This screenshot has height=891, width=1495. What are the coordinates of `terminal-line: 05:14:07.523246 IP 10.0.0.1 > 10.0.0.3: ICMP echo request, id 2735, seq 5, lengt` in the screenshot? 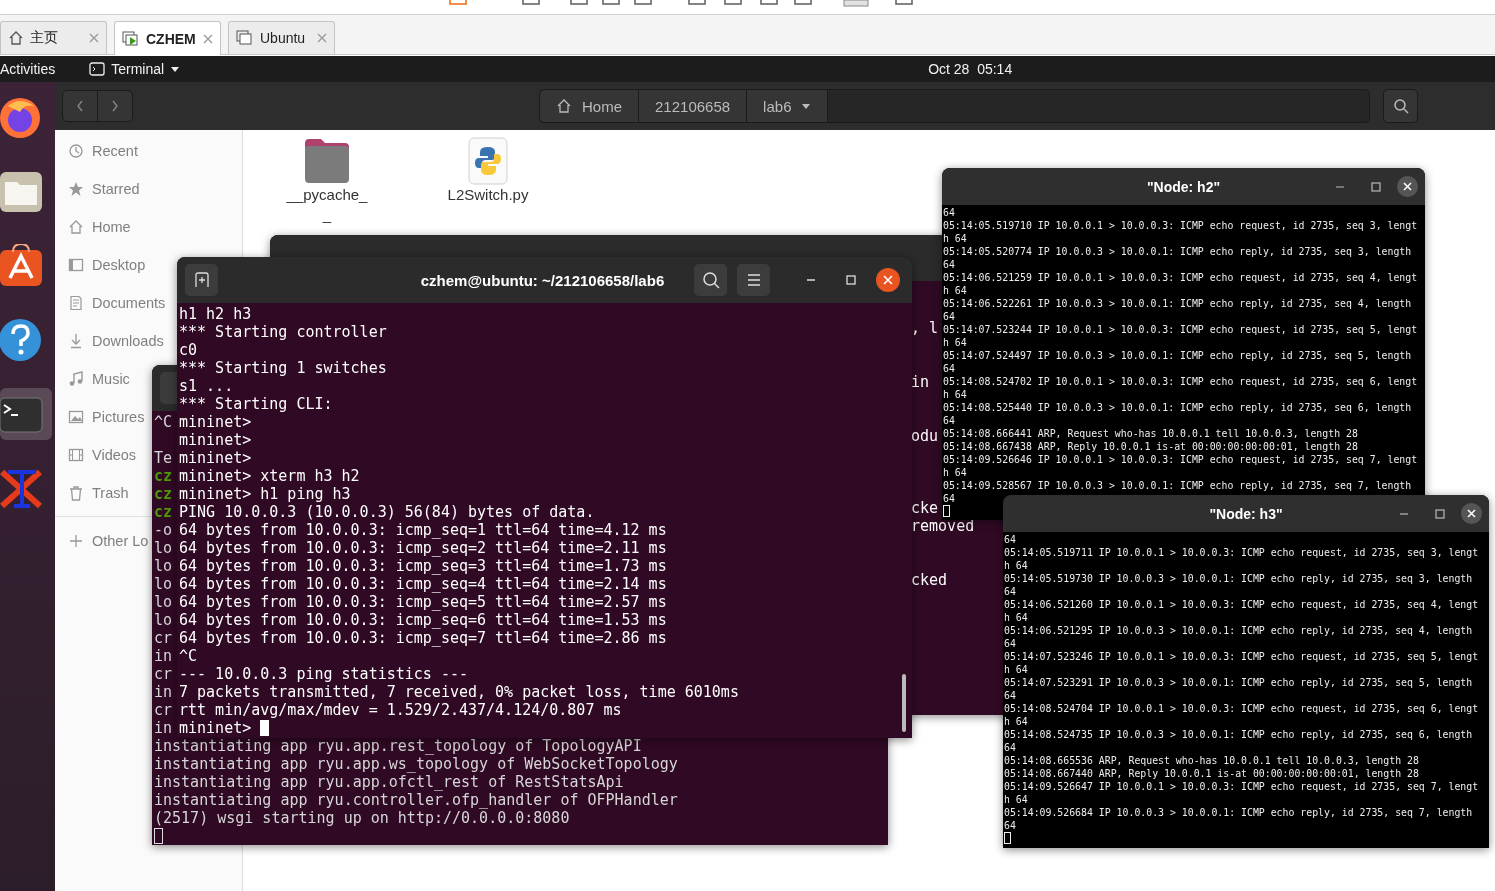 It's located at (1241, 656).